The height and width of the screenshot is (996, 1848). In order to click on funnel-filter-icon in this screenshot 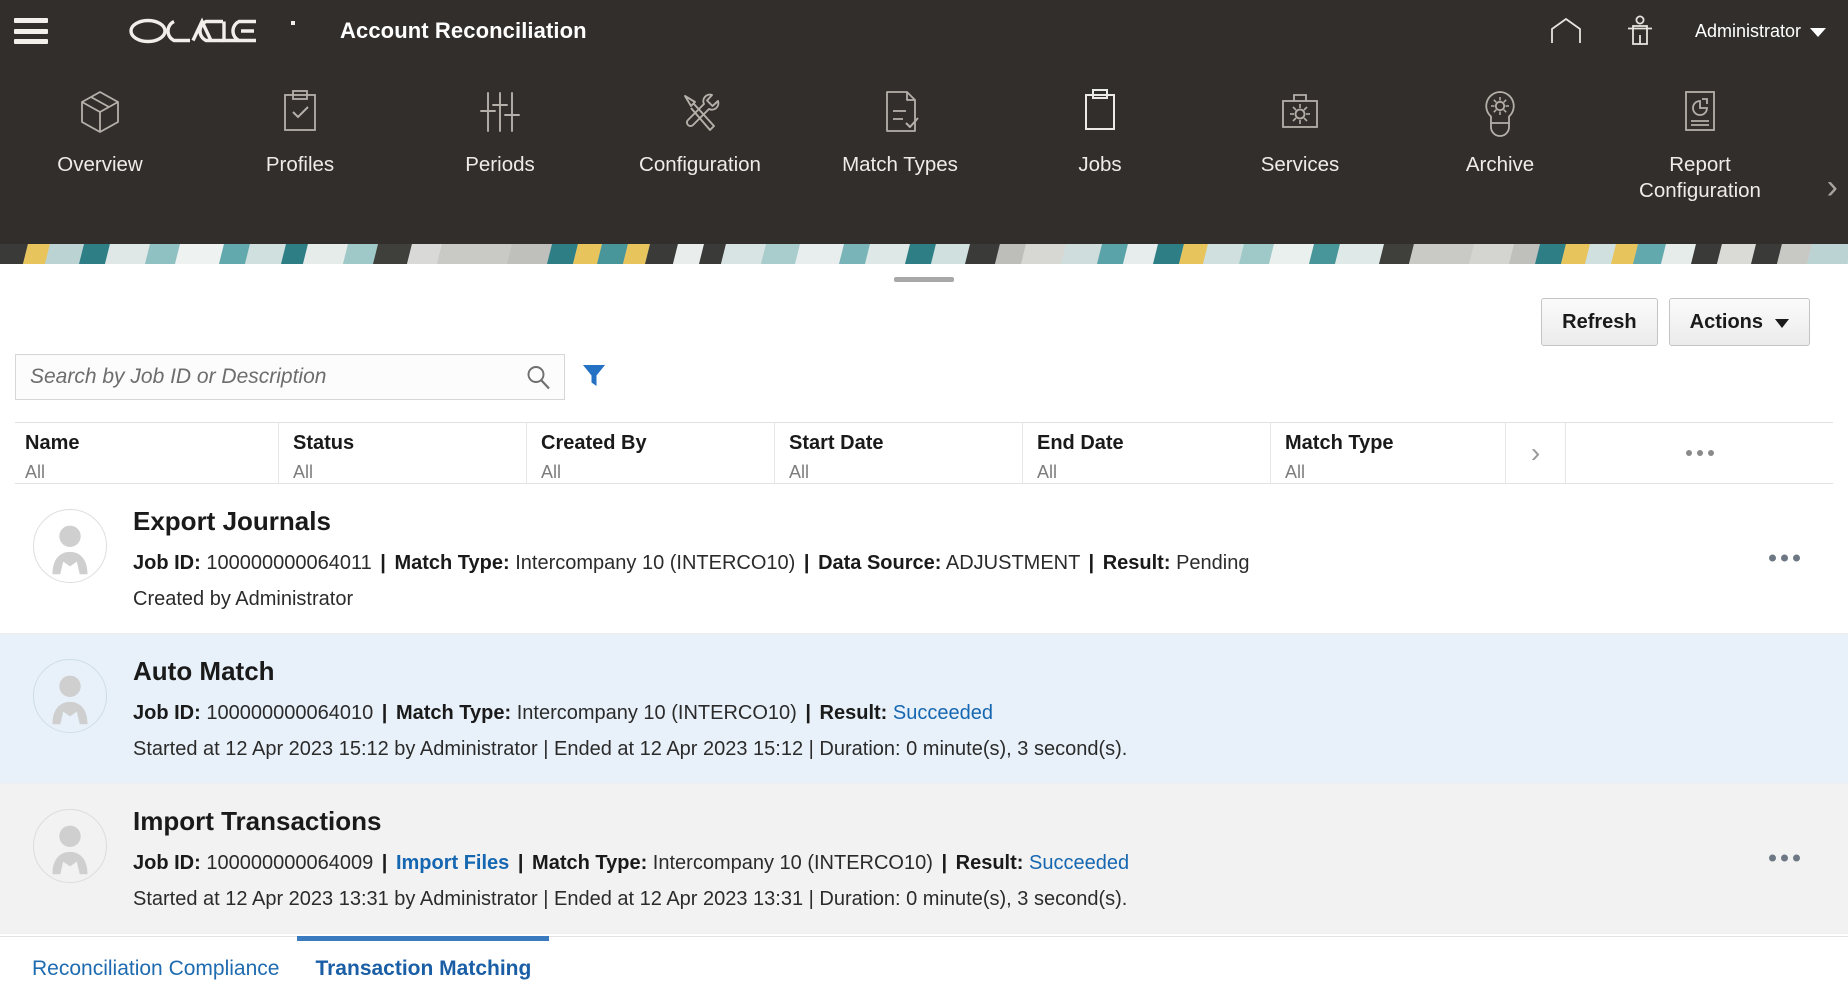, I will do `click(594, 375)`.